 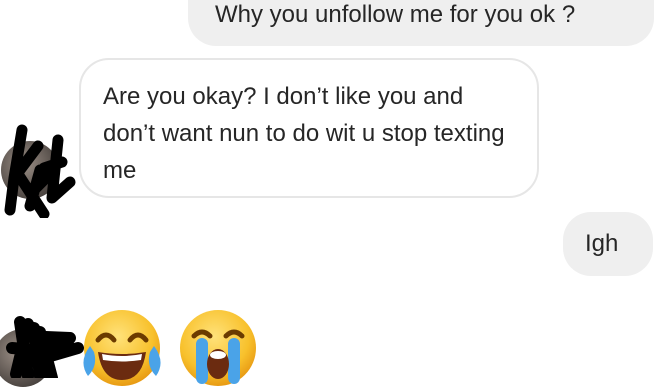 I want to click on loudly-crying-face-icon, so click(x=218, y=348).